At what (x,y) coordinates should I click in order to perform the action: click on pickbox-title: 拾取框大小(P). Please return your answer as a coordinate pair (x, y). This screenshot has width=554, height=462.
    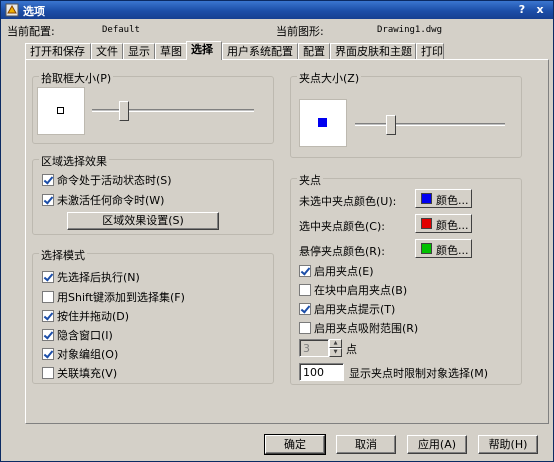
    Looking at the image, I should click on (76, 78).